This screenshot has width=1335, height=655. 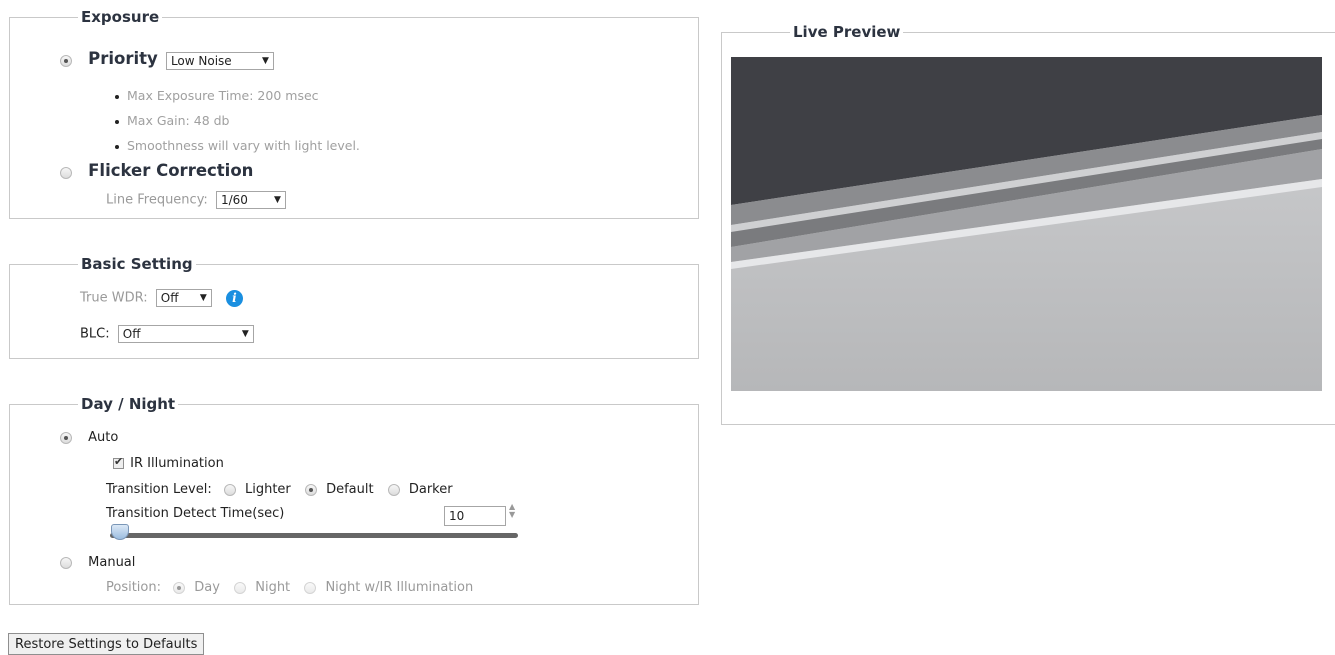 I want to click on darker-radio, so click(x=393, y=489).